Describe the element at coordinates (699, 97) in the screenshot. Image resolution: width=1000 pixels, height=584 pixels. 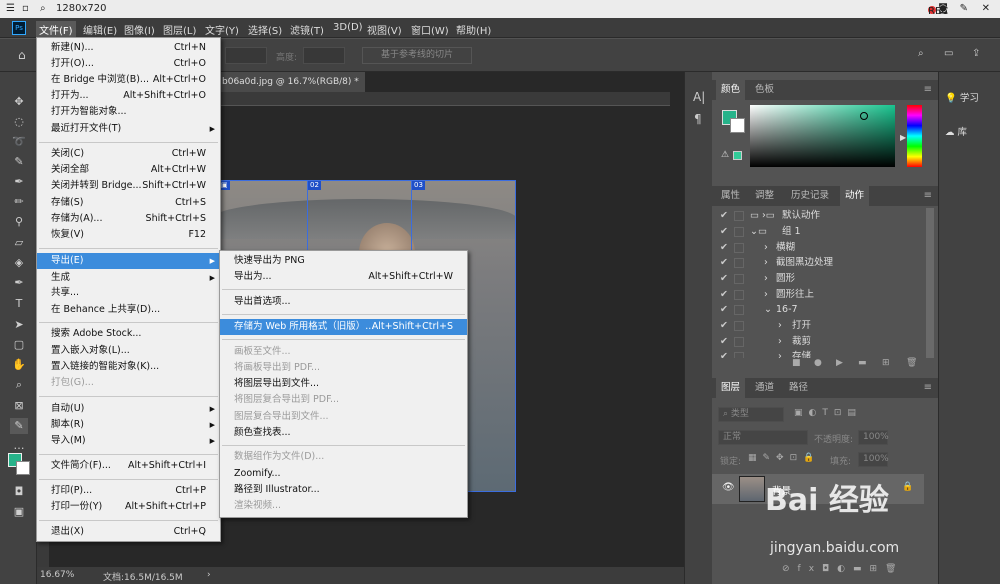
I see `character-panel-icon: A|` at that location.